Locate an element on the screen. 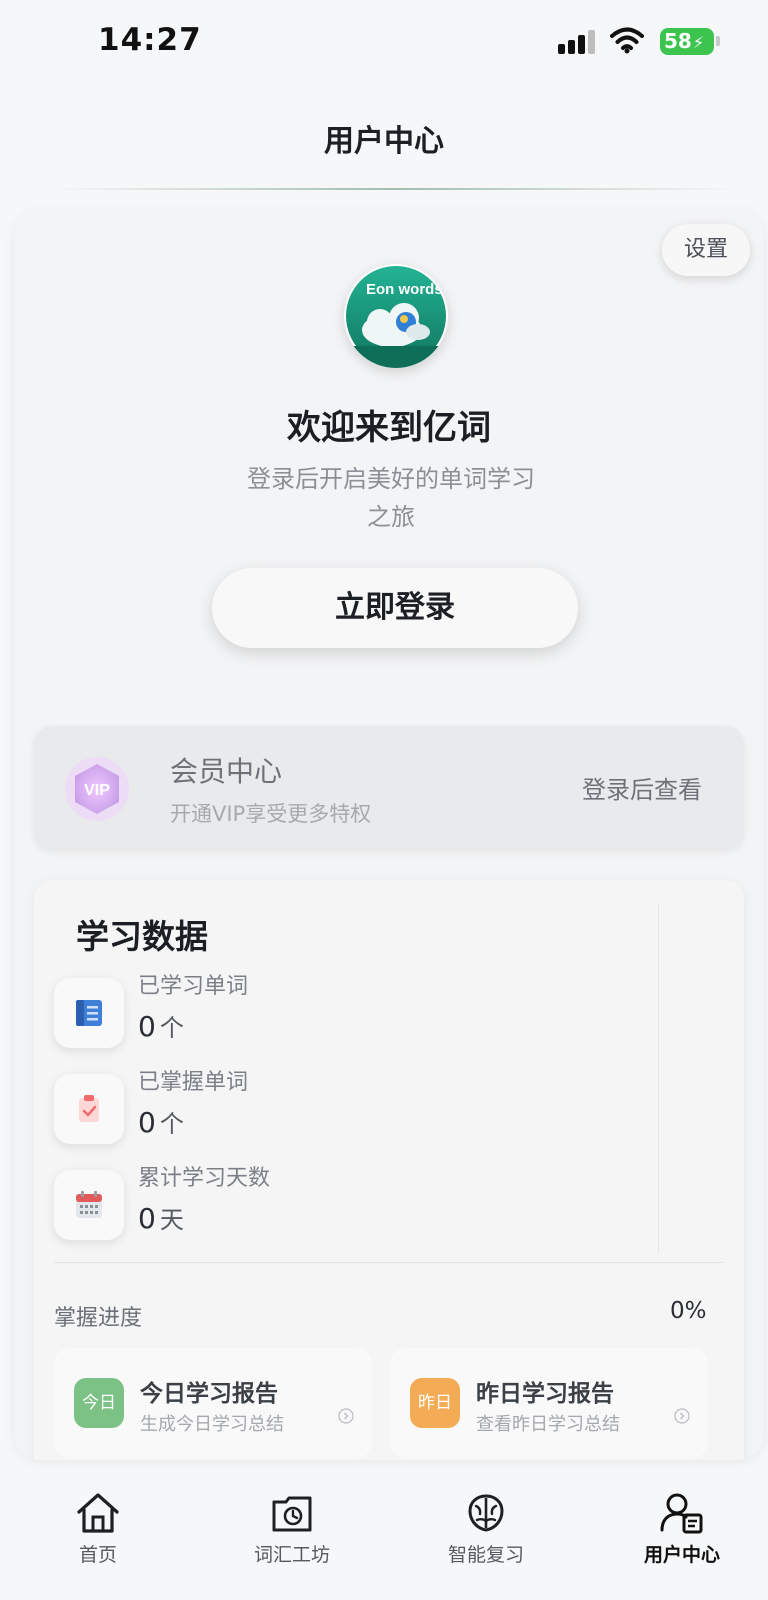 This screenshot has height=1600, width=768. settings-button: 设置 is located at coordinates (706, 250).